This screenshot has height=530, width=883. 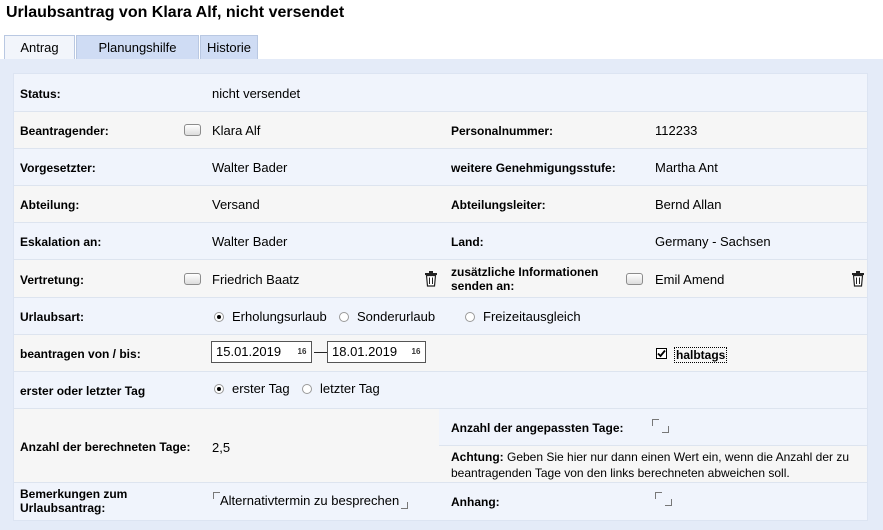 What do you see at coordinates (634, 279) in the screenshot?
I see `zusatz-picker-button` at bounding box center [634, 279].